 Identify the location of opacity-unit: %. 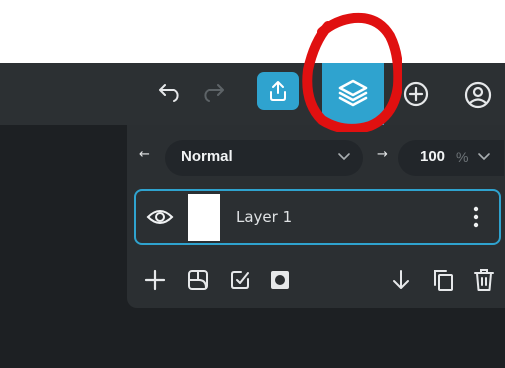
(462, 157).